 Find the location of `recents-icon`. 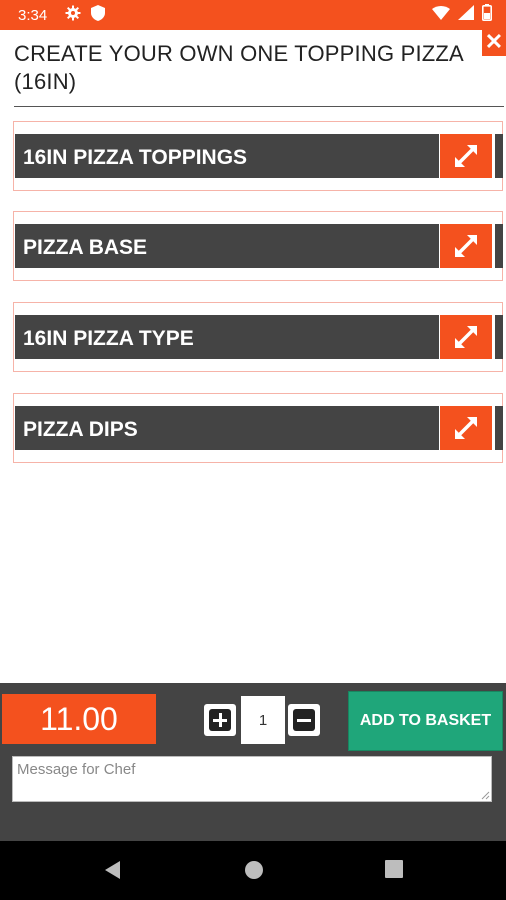

recents-icon is located at coordinates (394, 869).